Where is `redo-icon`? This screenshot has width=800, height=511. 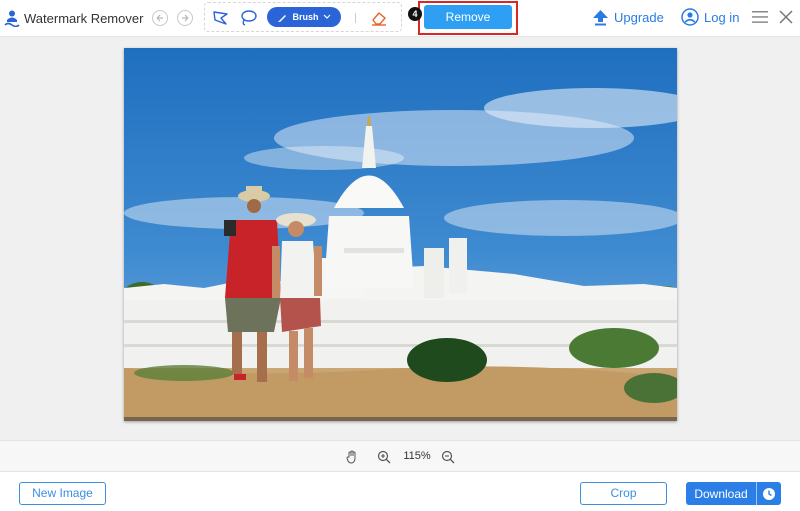 redo-icon is located at coordinates (185, 18).